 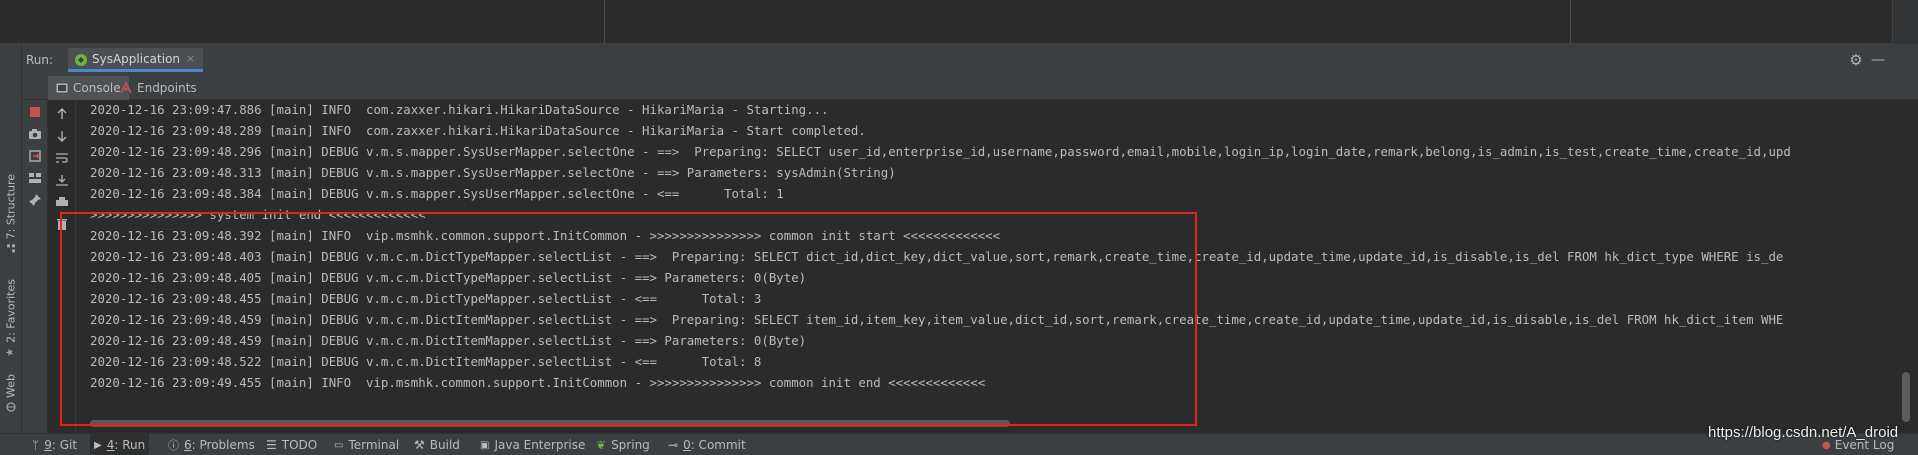 I want to click on watermark-text: https://blog.csdn.net/A_droid, so click(x=1803, y=432).